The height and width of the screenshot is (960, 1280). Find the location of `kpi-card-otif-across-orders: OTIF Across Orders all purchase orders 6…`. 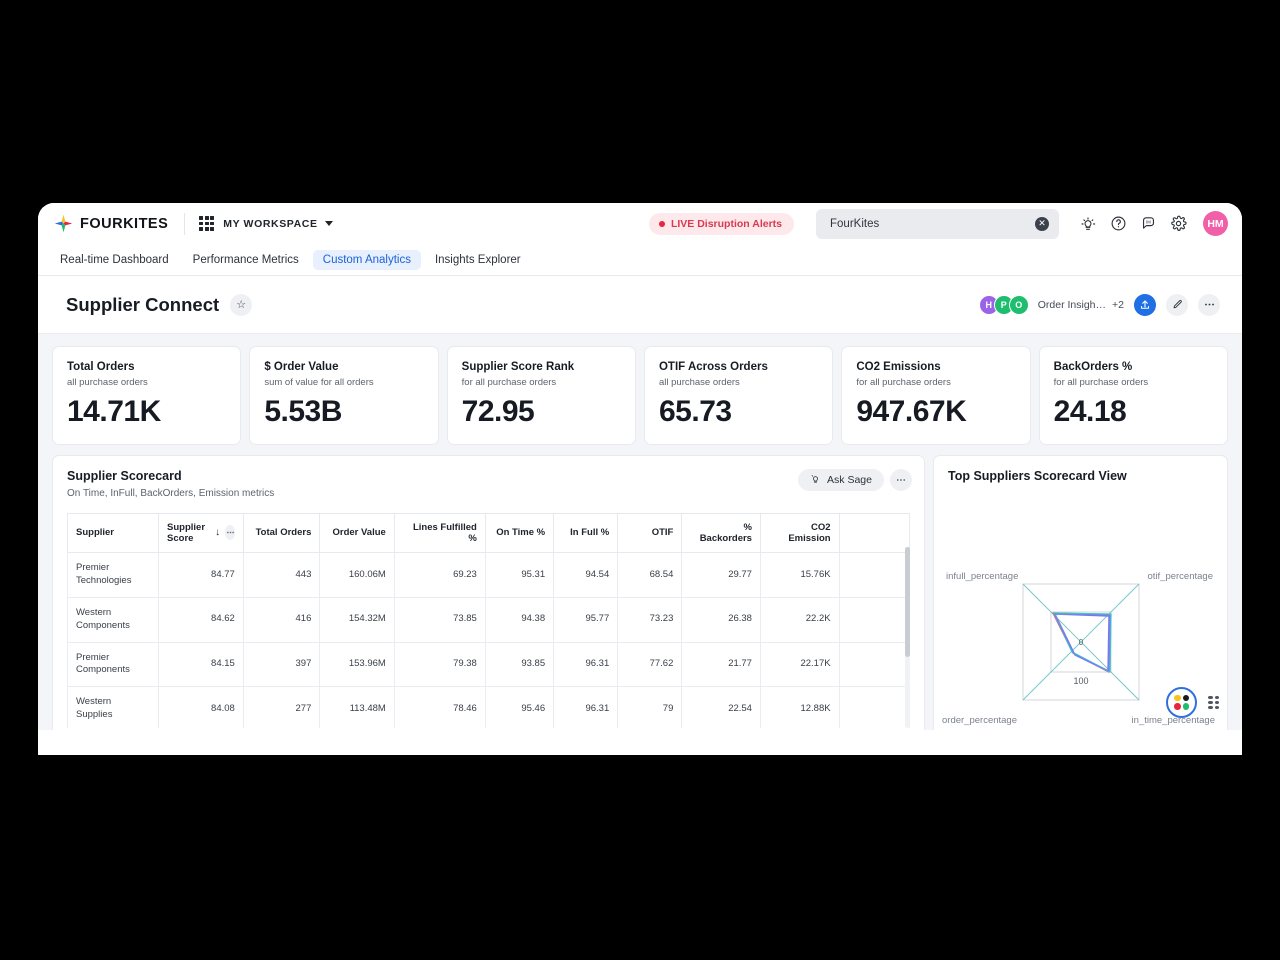

kpi-card-otif-across-orders: OTIF Across Orders all purchase orders 6… is located at coordinates (738, 395).